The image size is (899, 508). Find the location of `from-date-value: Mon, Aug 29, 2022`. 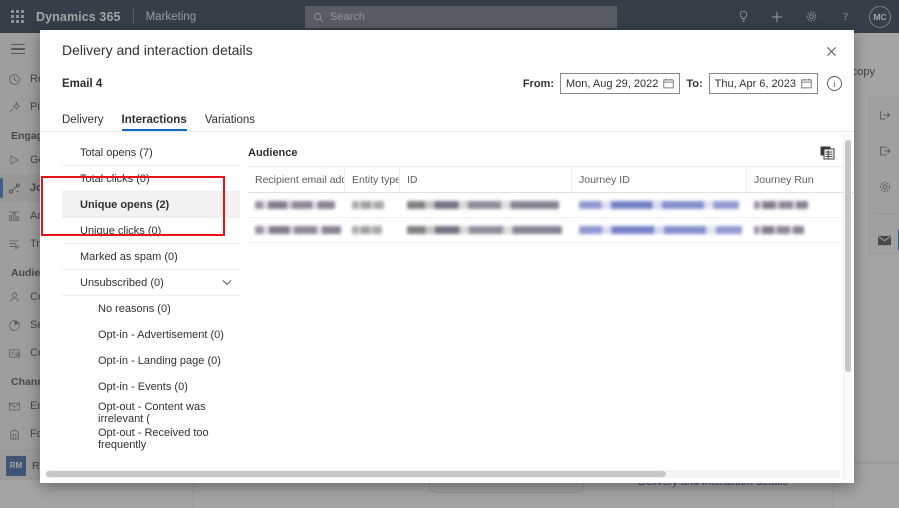

from-date-value: Mon, Aug 29, 2022 is located at coordinates (612, 83).